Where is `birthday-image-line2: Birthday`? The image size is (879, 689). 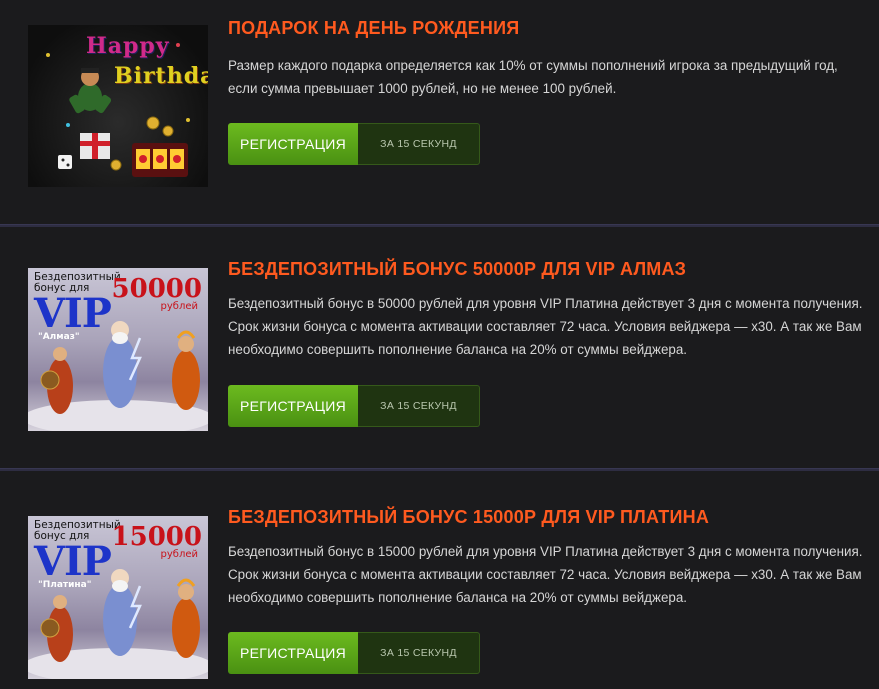 birthday-image-line2: Birthday is located at coordinates (161, 76).